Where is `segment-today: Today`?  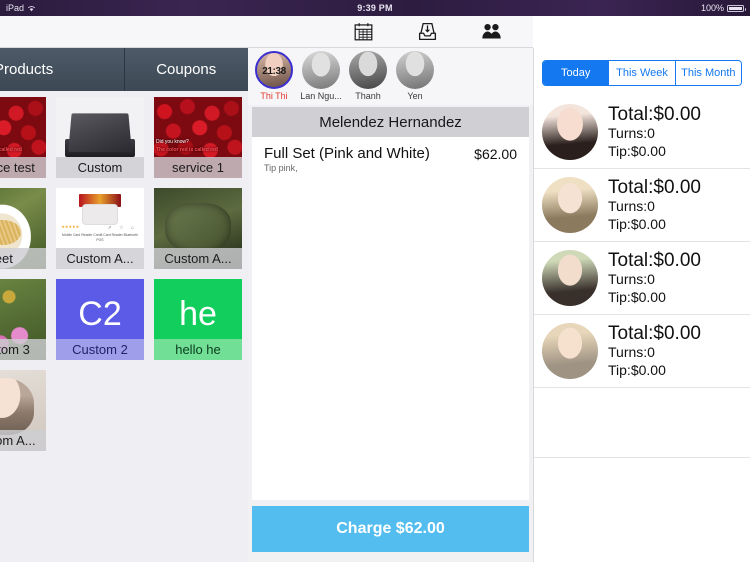 segment-today: Today is located at coordinates (576, 73).